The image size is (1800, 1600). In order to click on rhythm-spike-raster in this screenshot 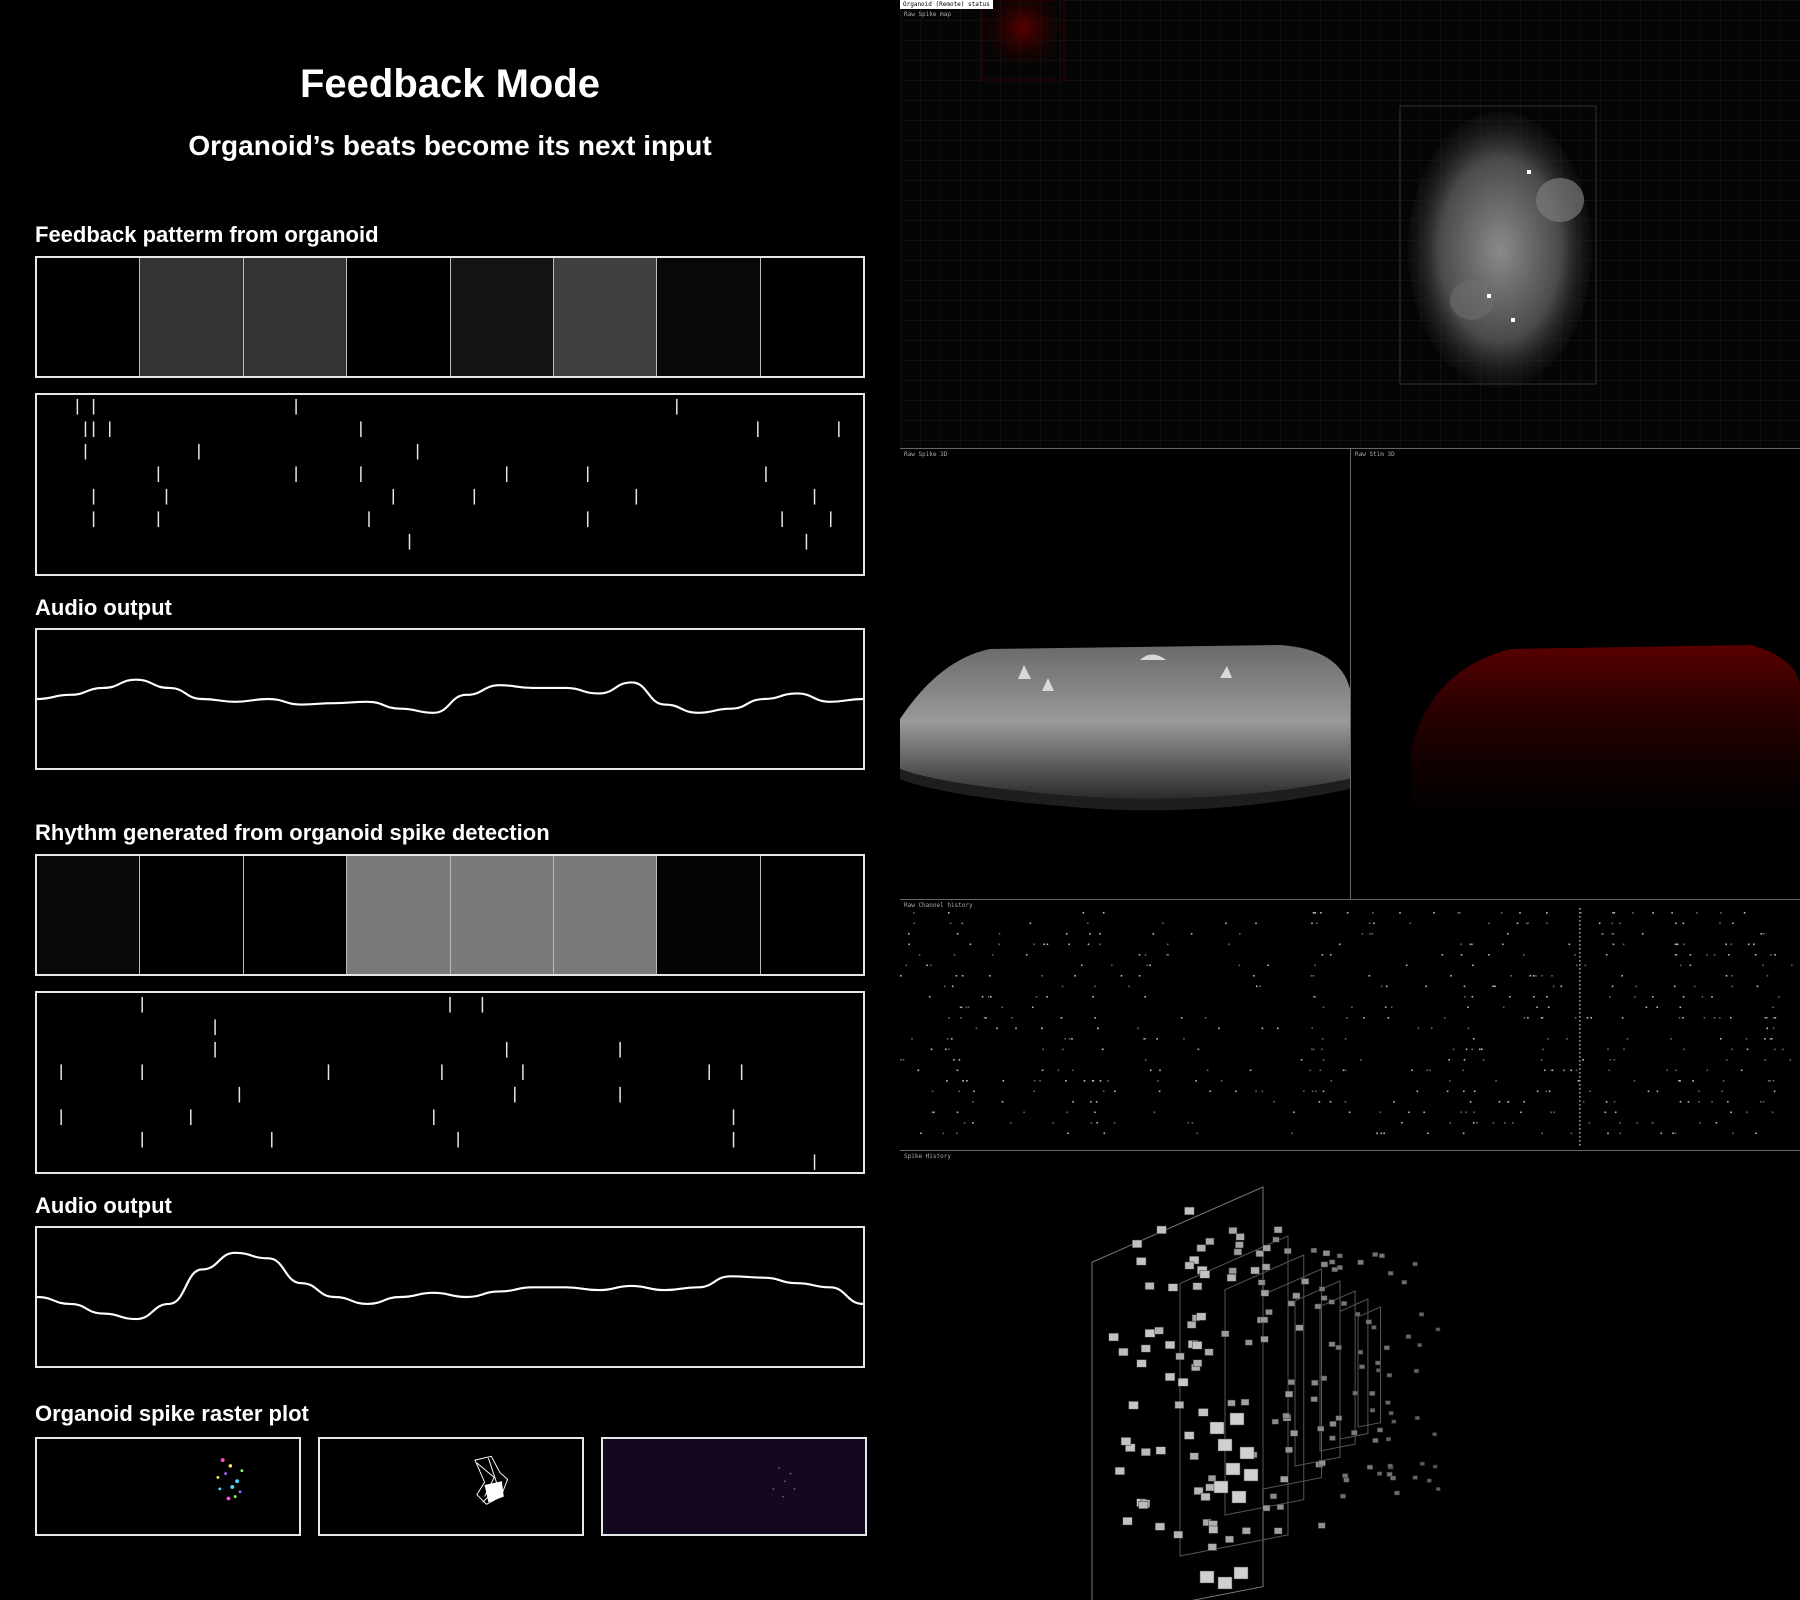, I will do `click(450, 1082)`.